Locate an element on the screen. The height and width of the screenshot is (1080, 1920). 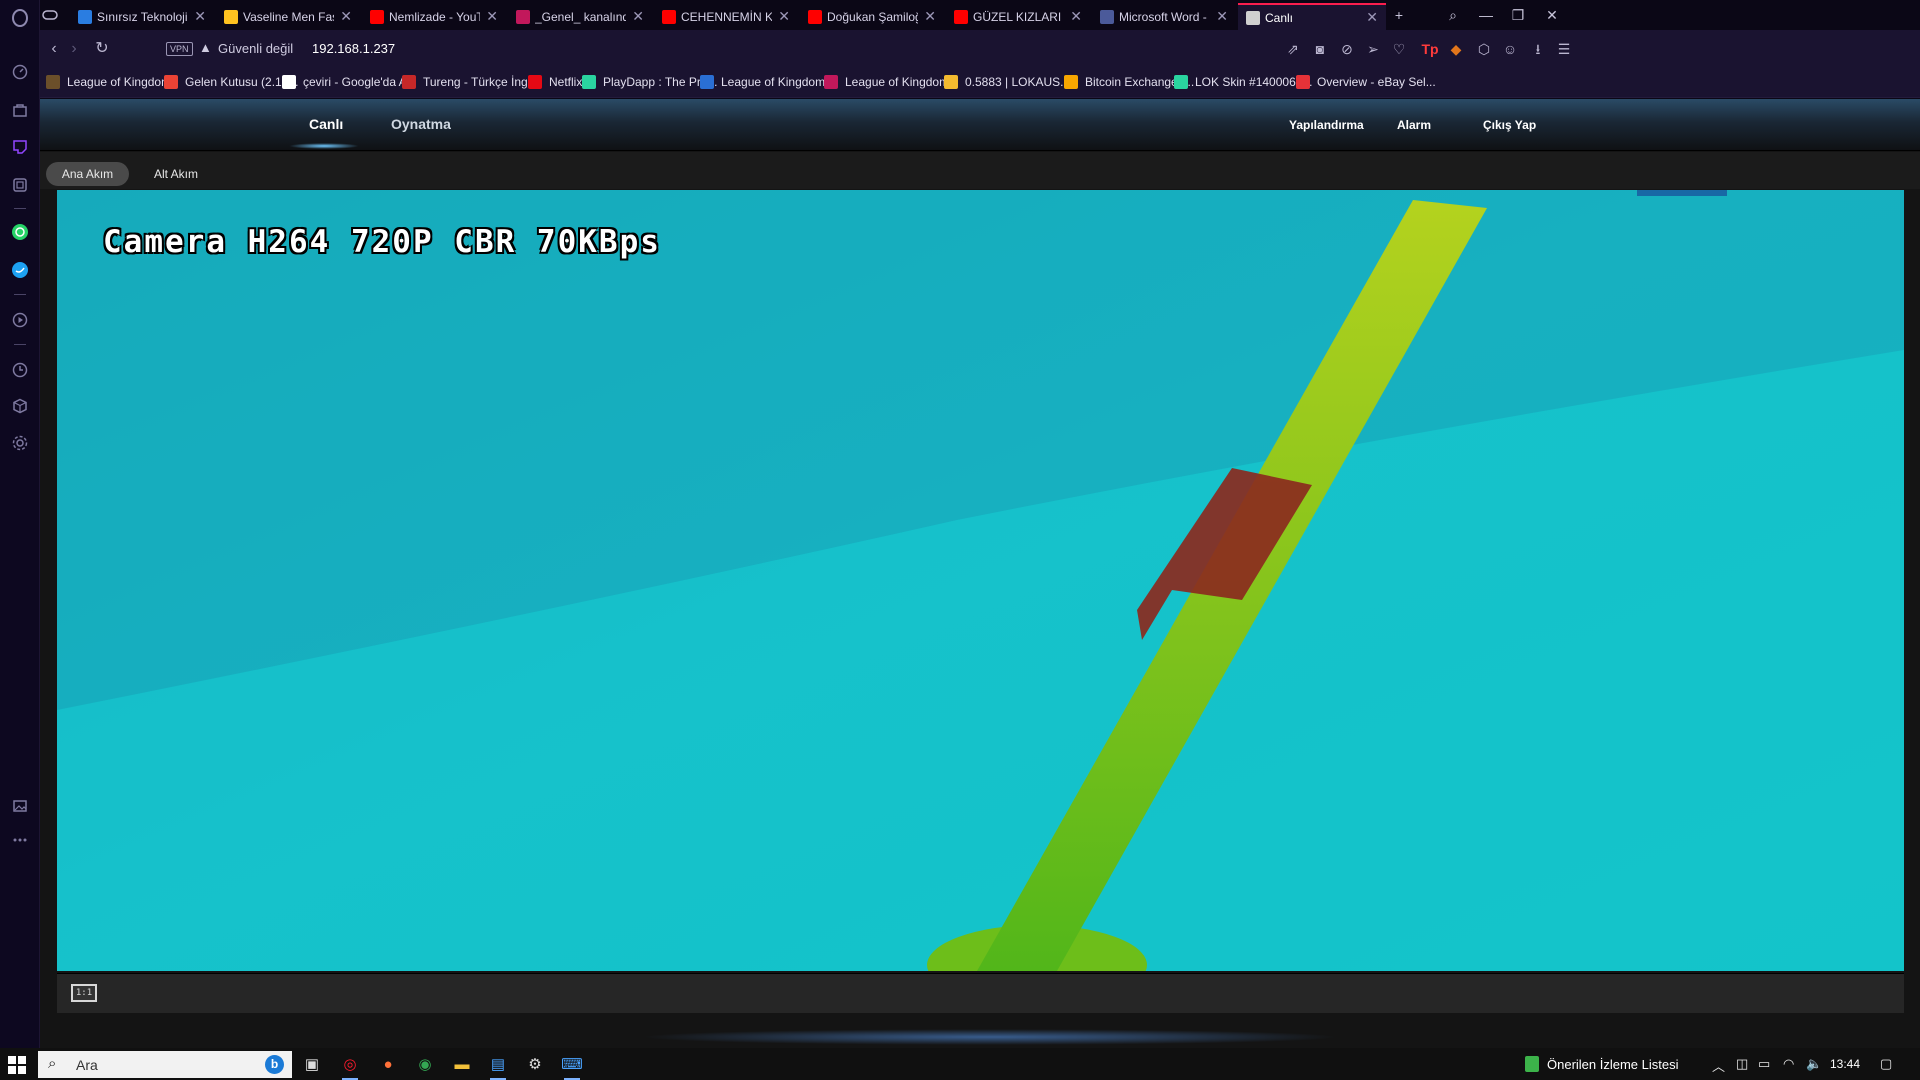
meet-now-icon: ◫ is located at coordinates (1742, 1064).